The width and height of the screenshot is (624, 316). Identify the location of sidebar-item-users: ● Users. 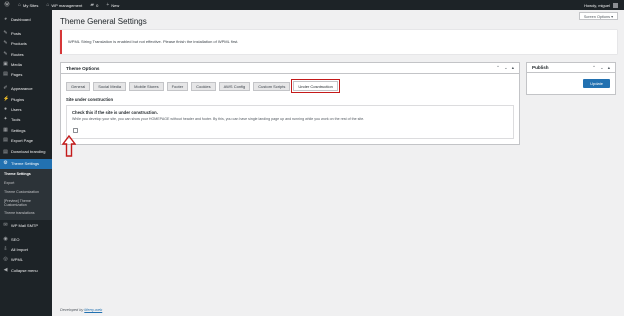
(26, 109).